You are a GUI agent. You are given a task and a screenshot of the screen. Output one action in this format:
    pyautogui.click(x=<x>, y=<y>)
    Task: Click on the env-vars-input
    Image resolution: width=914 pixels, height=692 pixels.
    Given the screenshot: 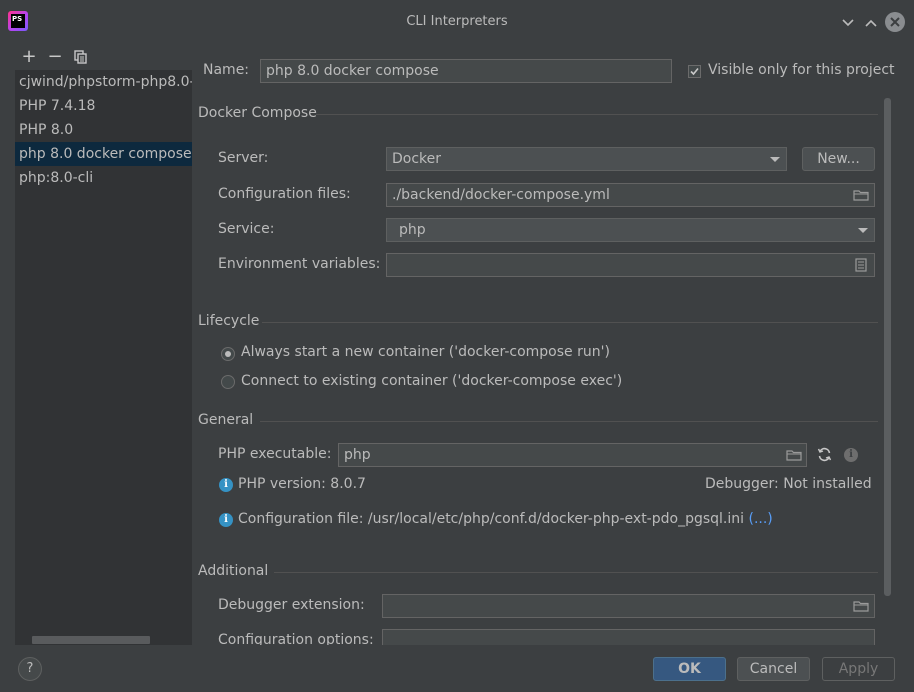 What is the action you would take?
    pyautogui.click(x=630, y=265)
    